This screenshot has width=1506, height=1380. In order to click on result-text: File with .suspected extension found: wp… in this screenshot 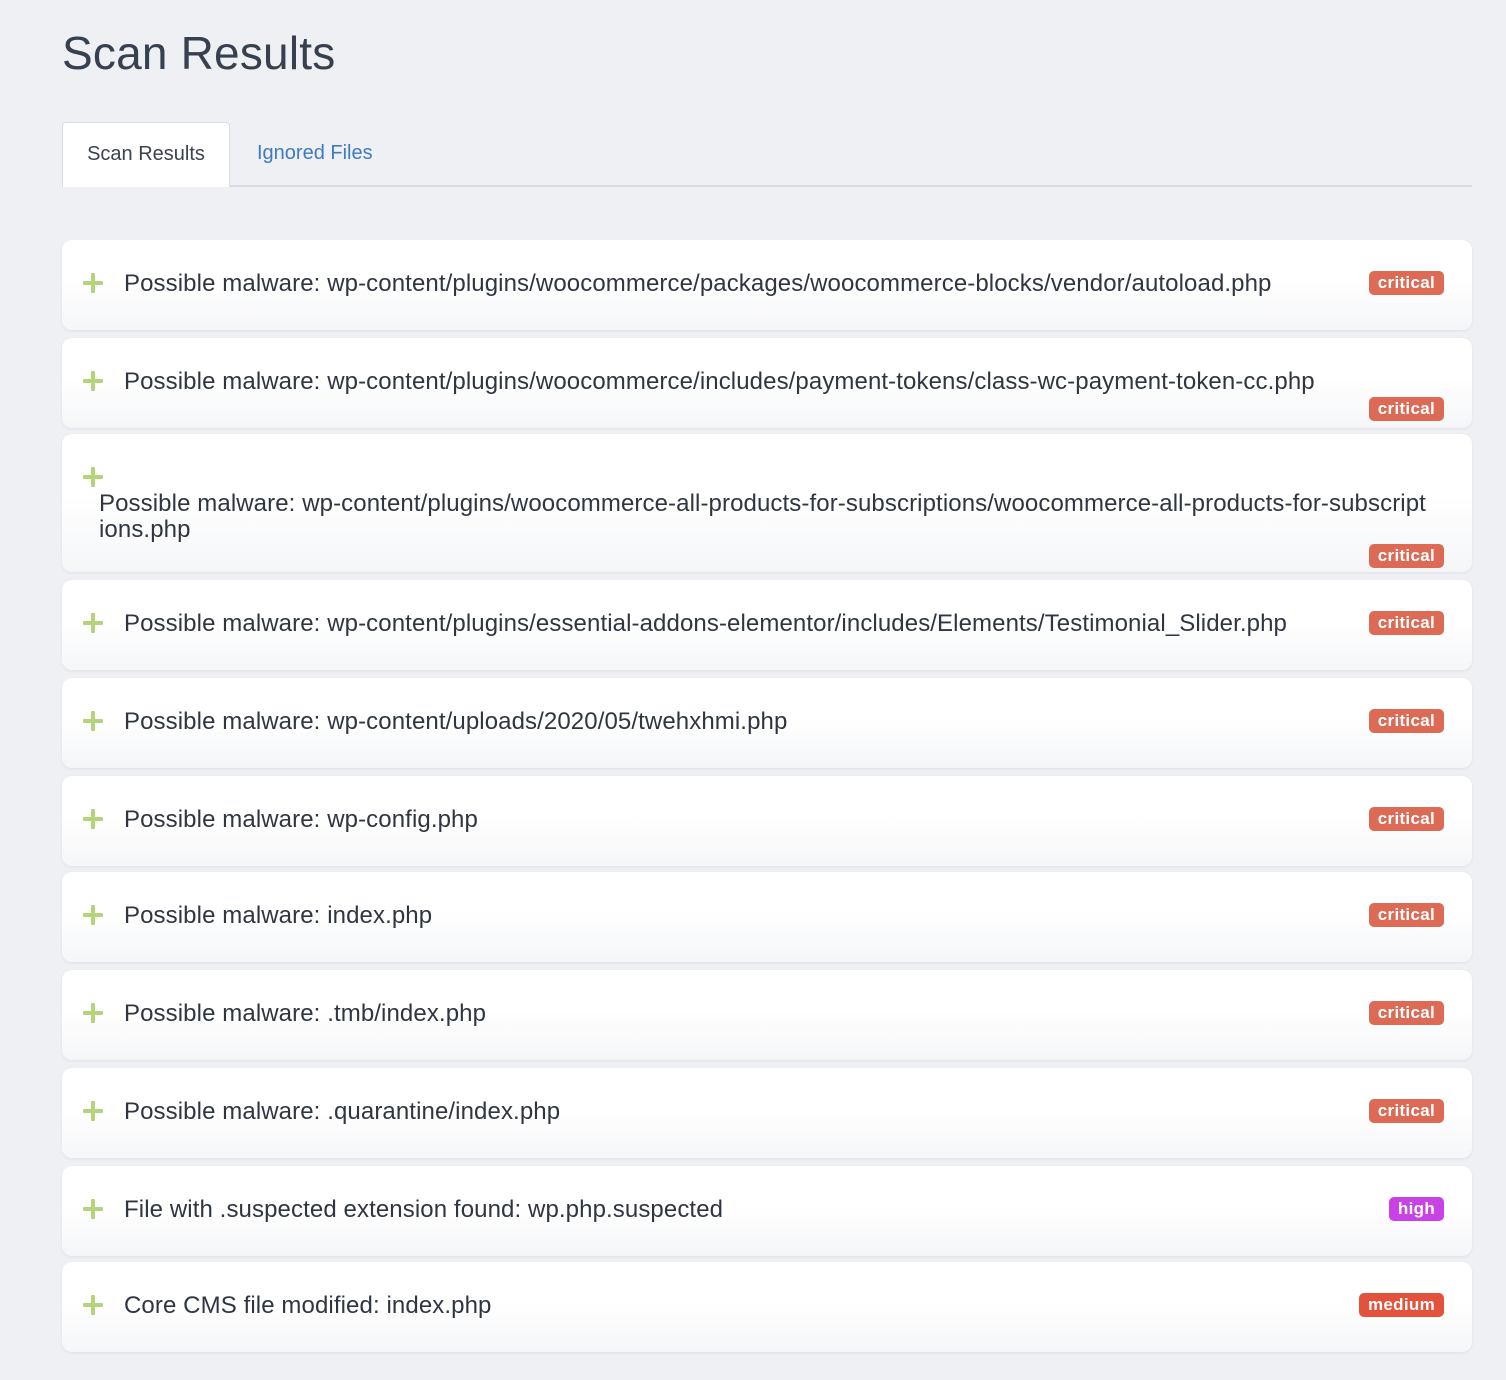, I will do `click(424, 1209)`.